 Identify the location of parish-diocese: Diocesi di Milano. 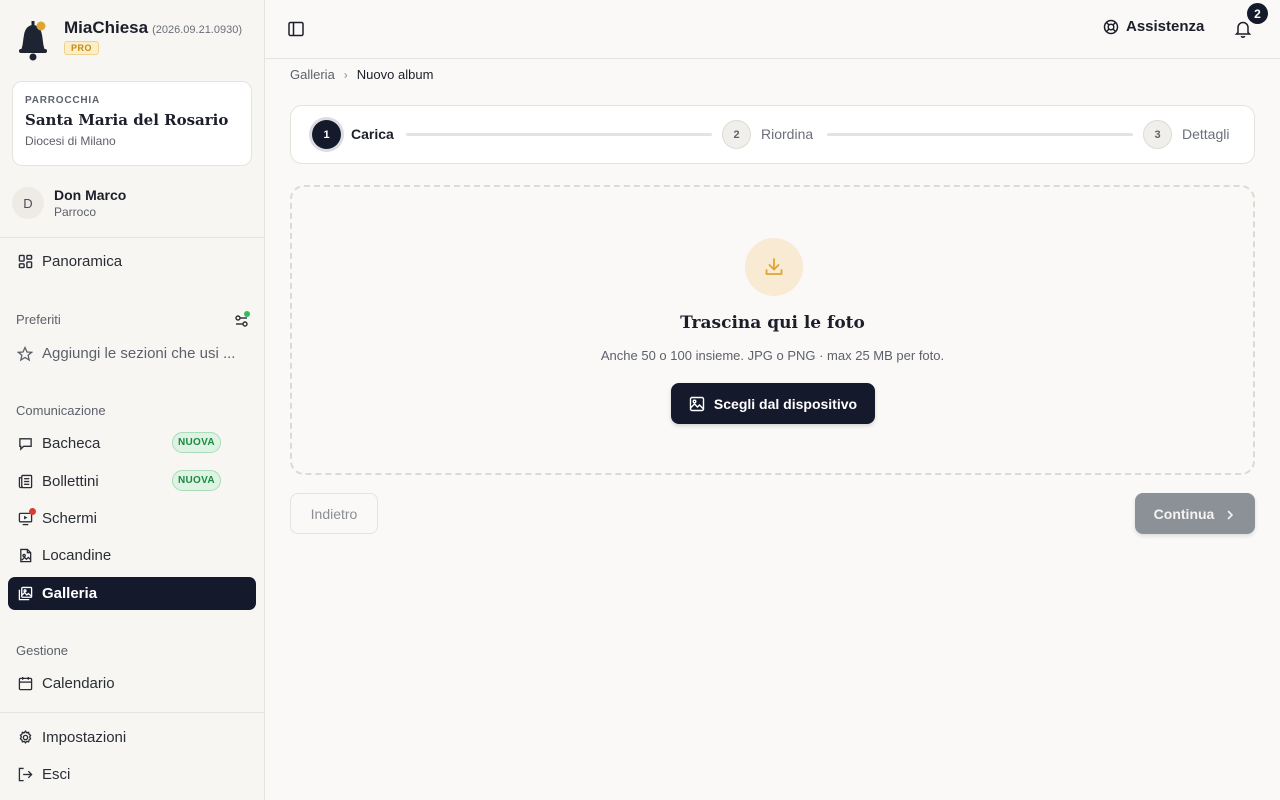
(70, 141).